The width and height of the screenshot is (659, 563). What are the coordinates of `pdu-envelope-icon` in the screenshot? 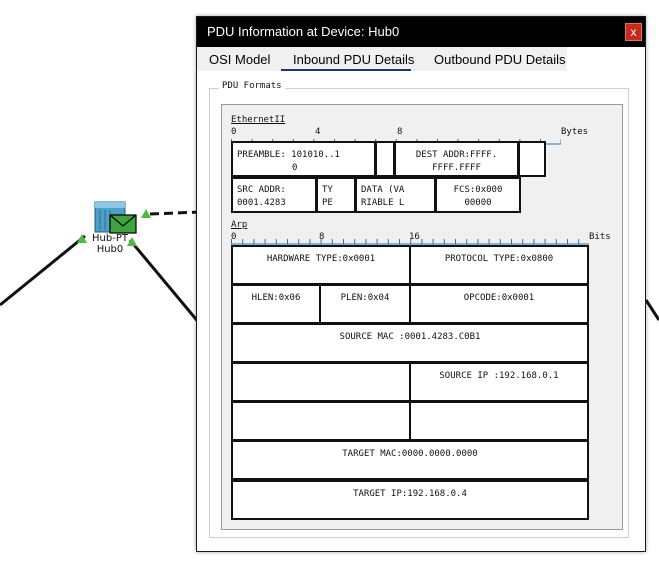 It's located at (123, 224).